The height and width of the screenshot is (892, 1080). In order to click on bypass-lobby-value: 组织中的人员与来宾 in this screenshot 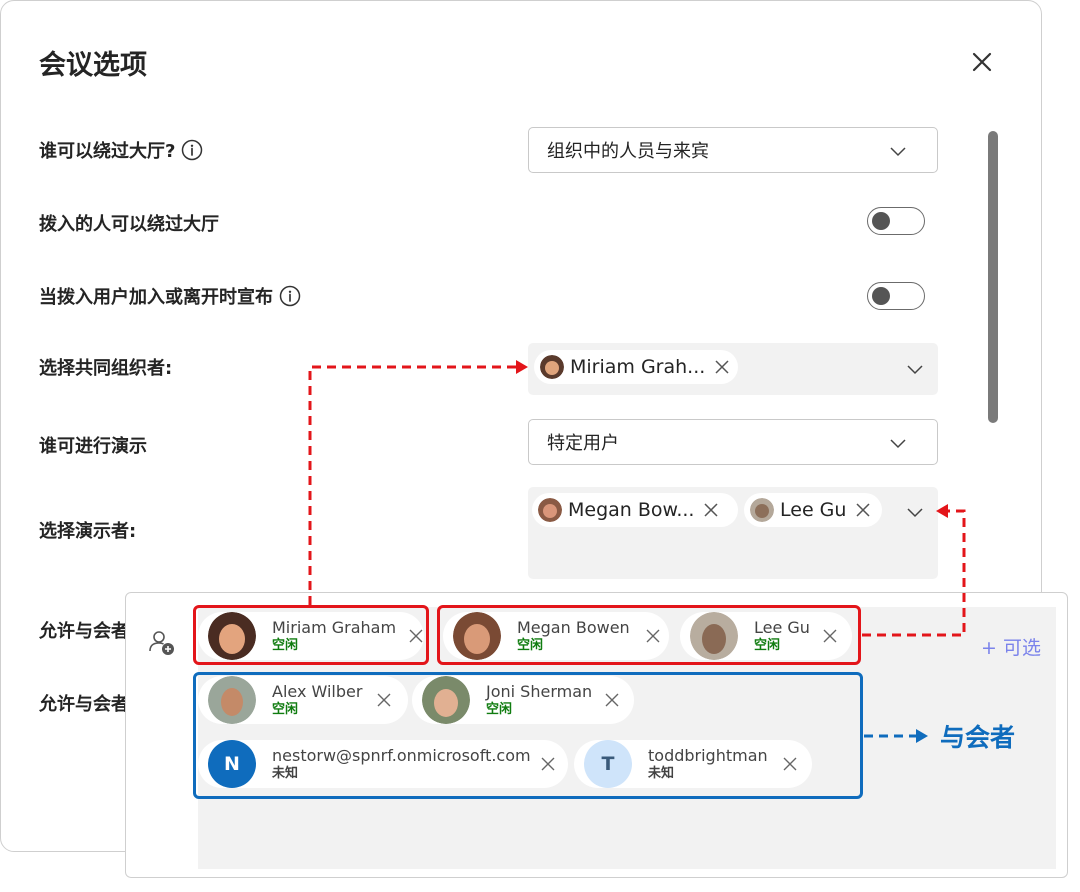, I will do `click(628, 151)`.